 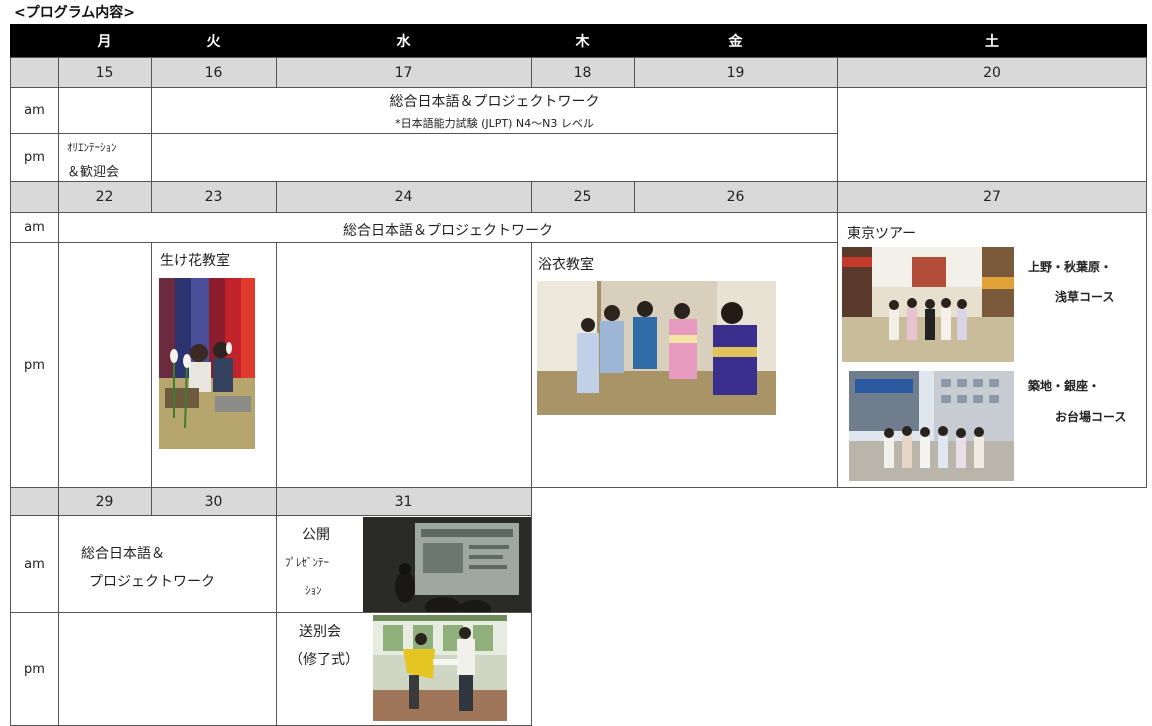 I want to click on week2-am-class: 総合日本語＆プロジェクトワーク, so click(x=448, y=227).